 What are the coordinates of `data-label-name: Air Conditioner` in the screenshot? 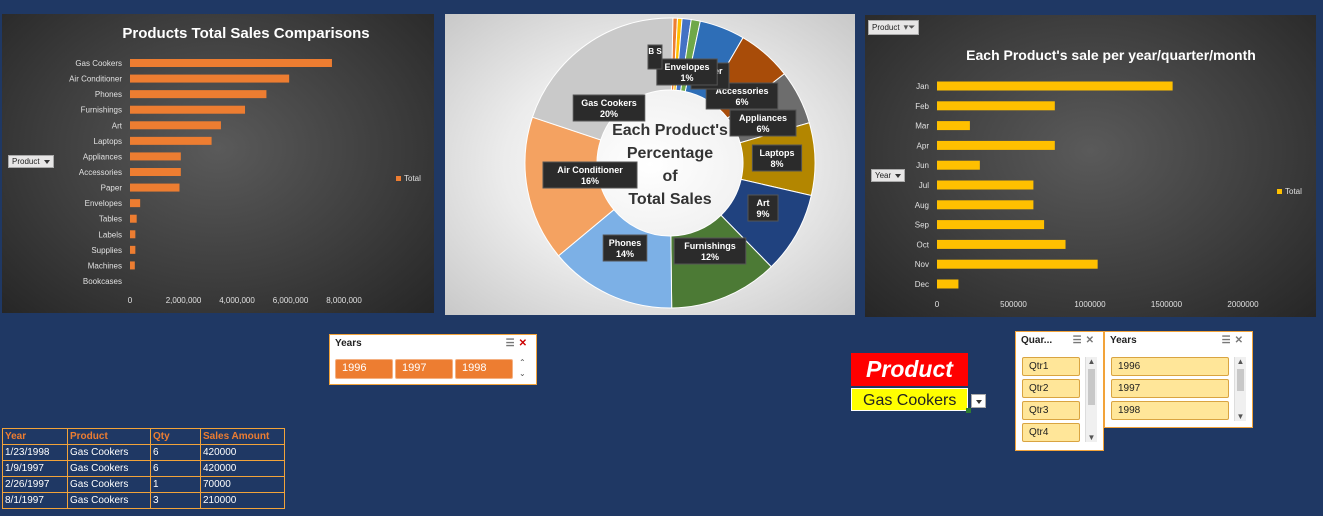 It's located at (590, 170).